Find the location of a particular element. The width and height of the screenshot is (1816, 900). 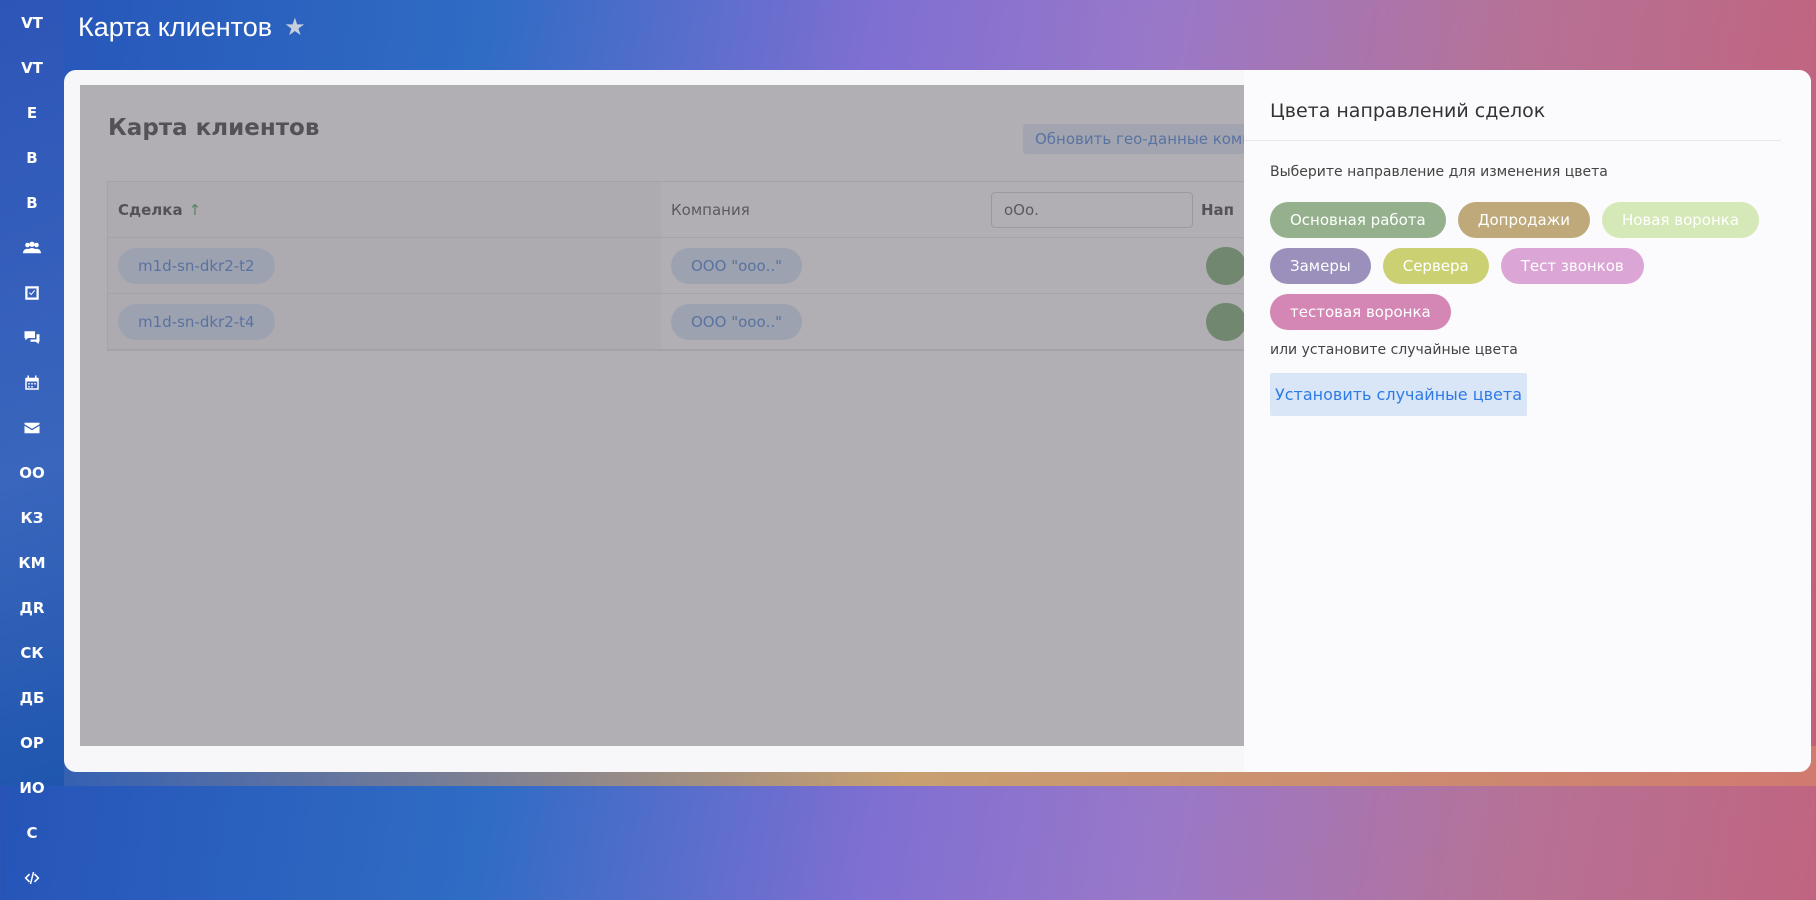

table-row: m1d-sn-dkr2-t2 ООО "ооо.." is located at coordinates (676, 266).